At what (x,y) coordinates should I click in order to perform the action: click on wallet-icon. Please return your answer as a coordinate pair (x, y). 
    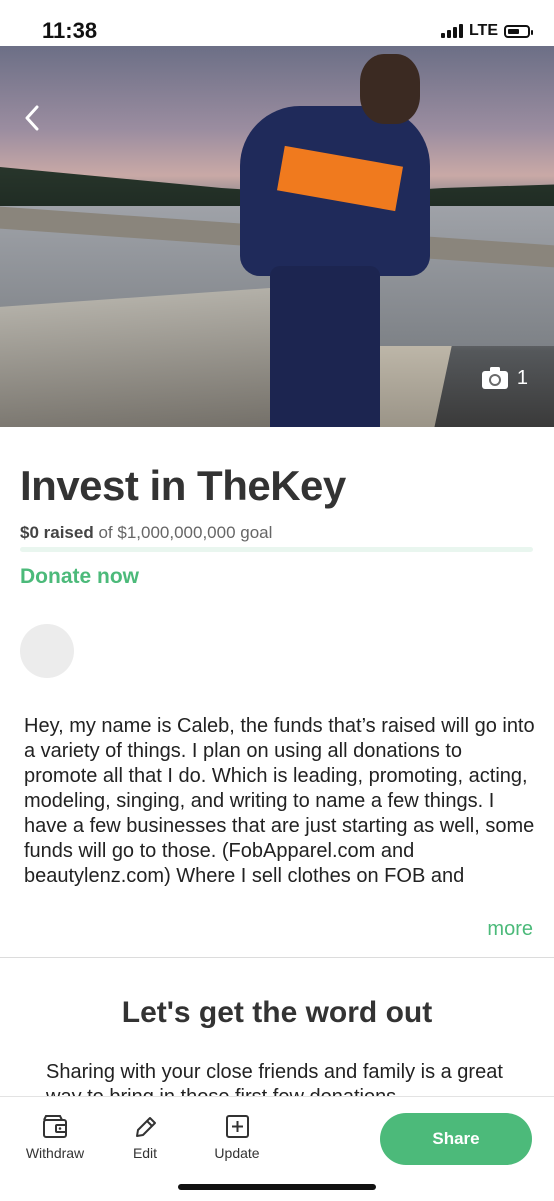
    Looking at the image, I should click on (55, 1126).